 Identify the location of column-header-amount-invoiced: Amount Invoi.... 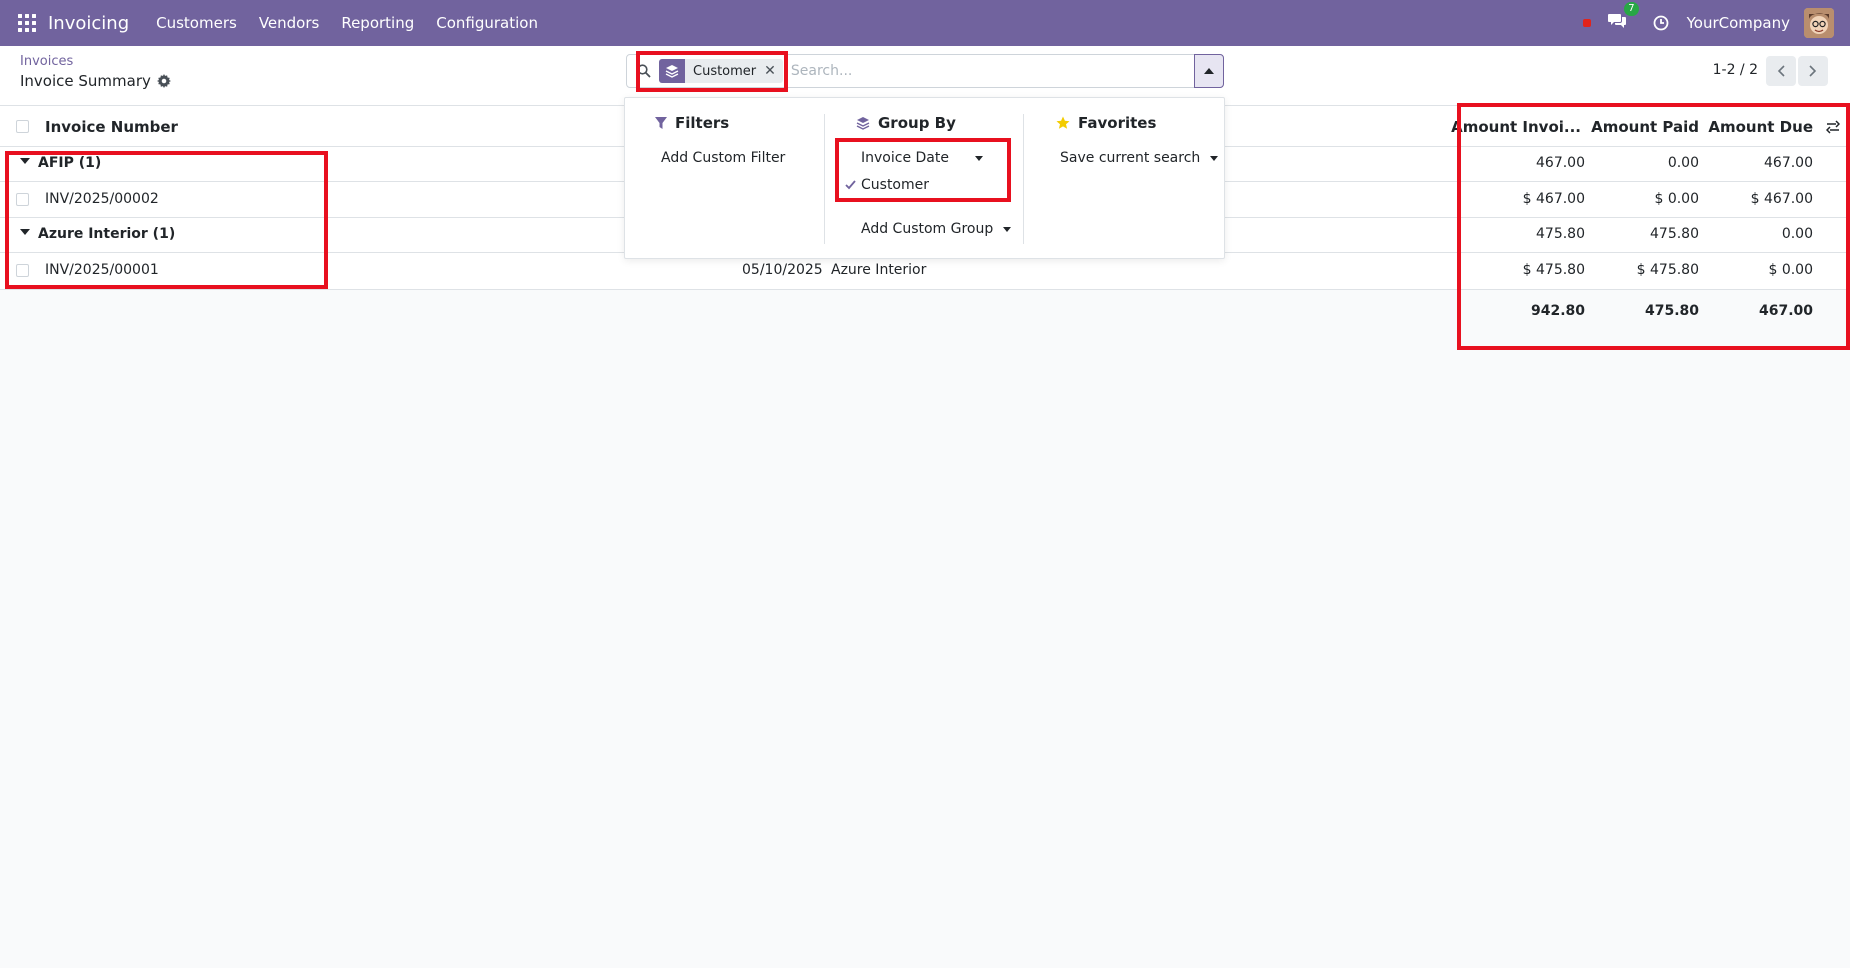
(1516, 127).